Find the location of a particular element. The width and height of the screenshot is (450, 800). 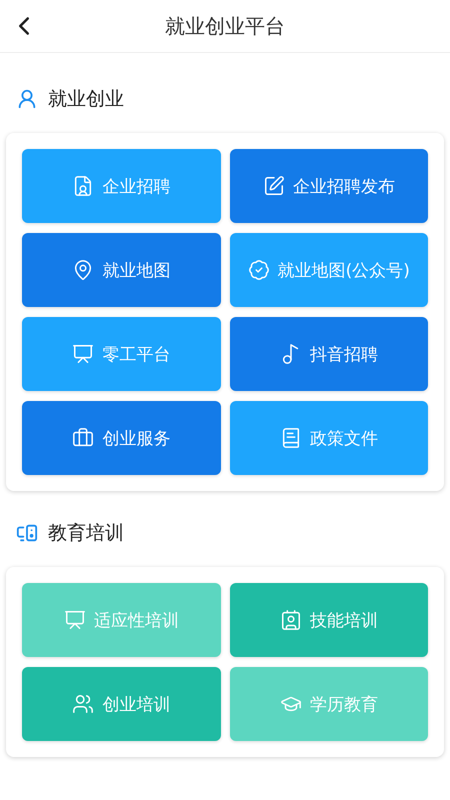

section-title: 教育培训 is located at coordinates (86, 533).